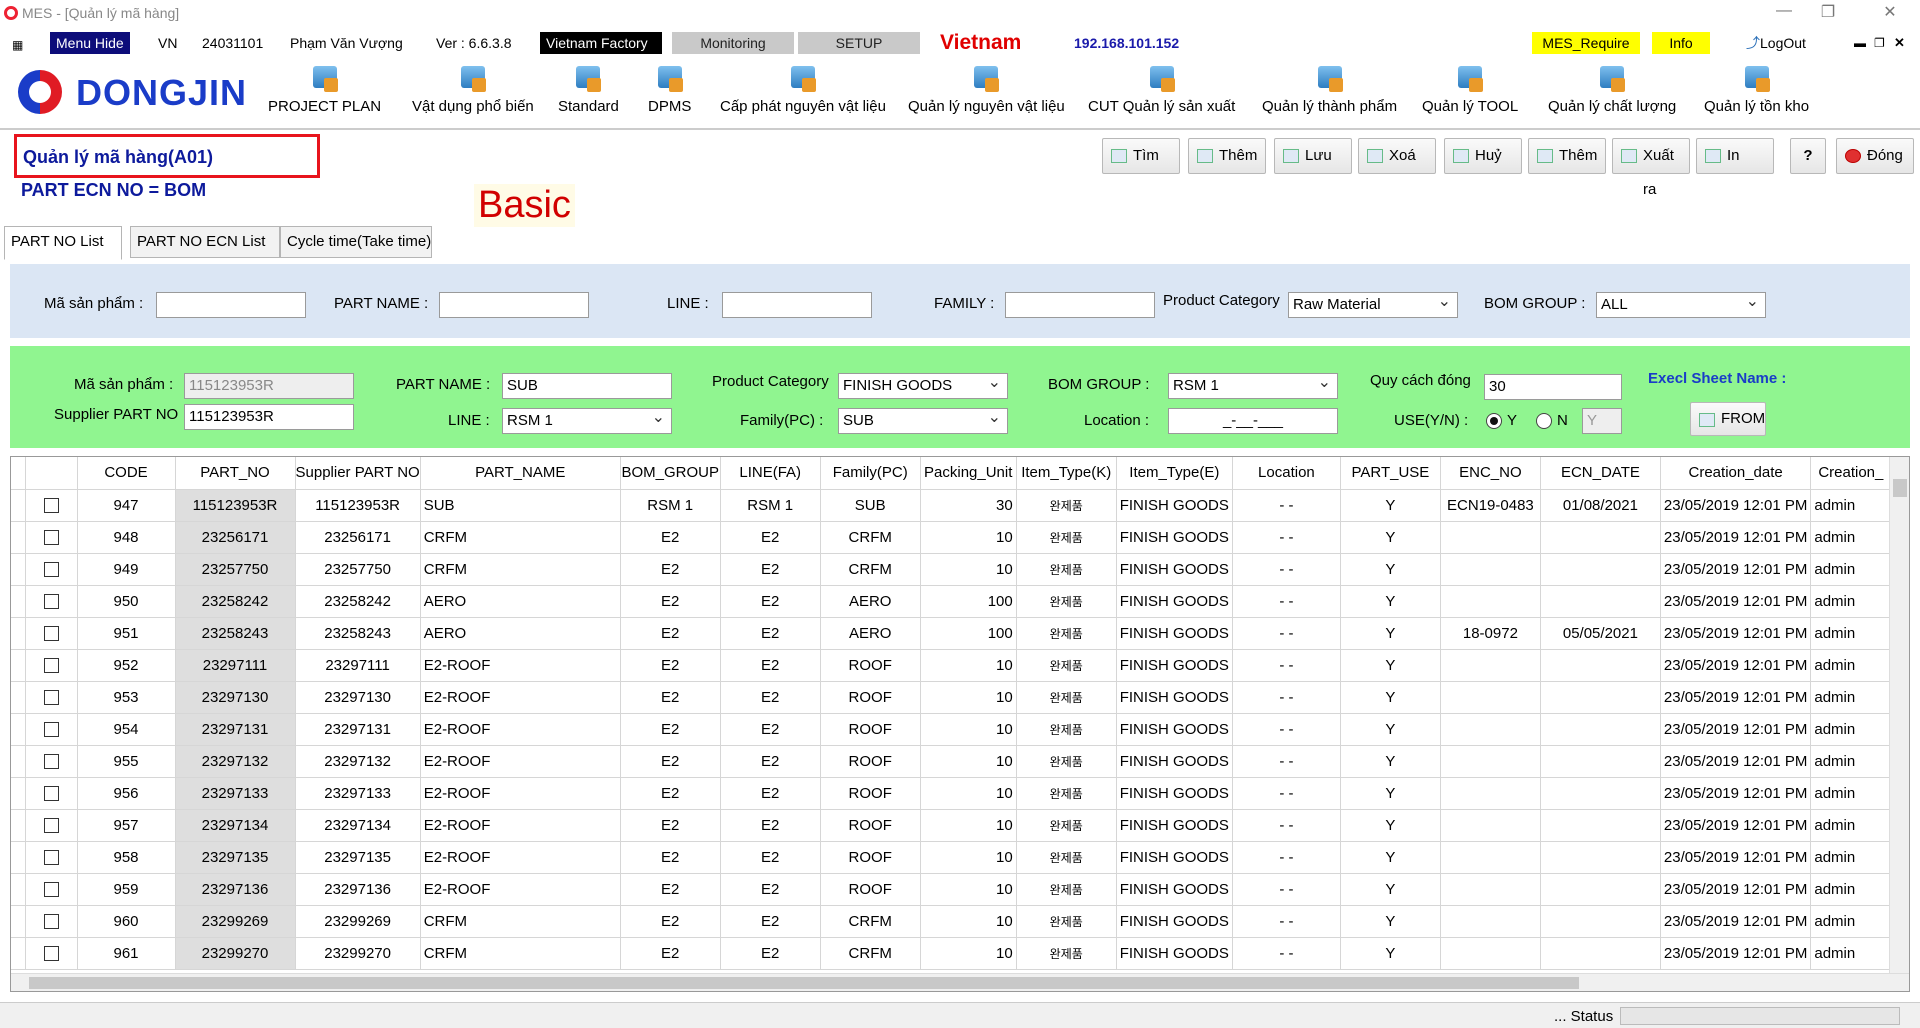  I want to click on edit-packing-input: 30, so click(1553, 387).